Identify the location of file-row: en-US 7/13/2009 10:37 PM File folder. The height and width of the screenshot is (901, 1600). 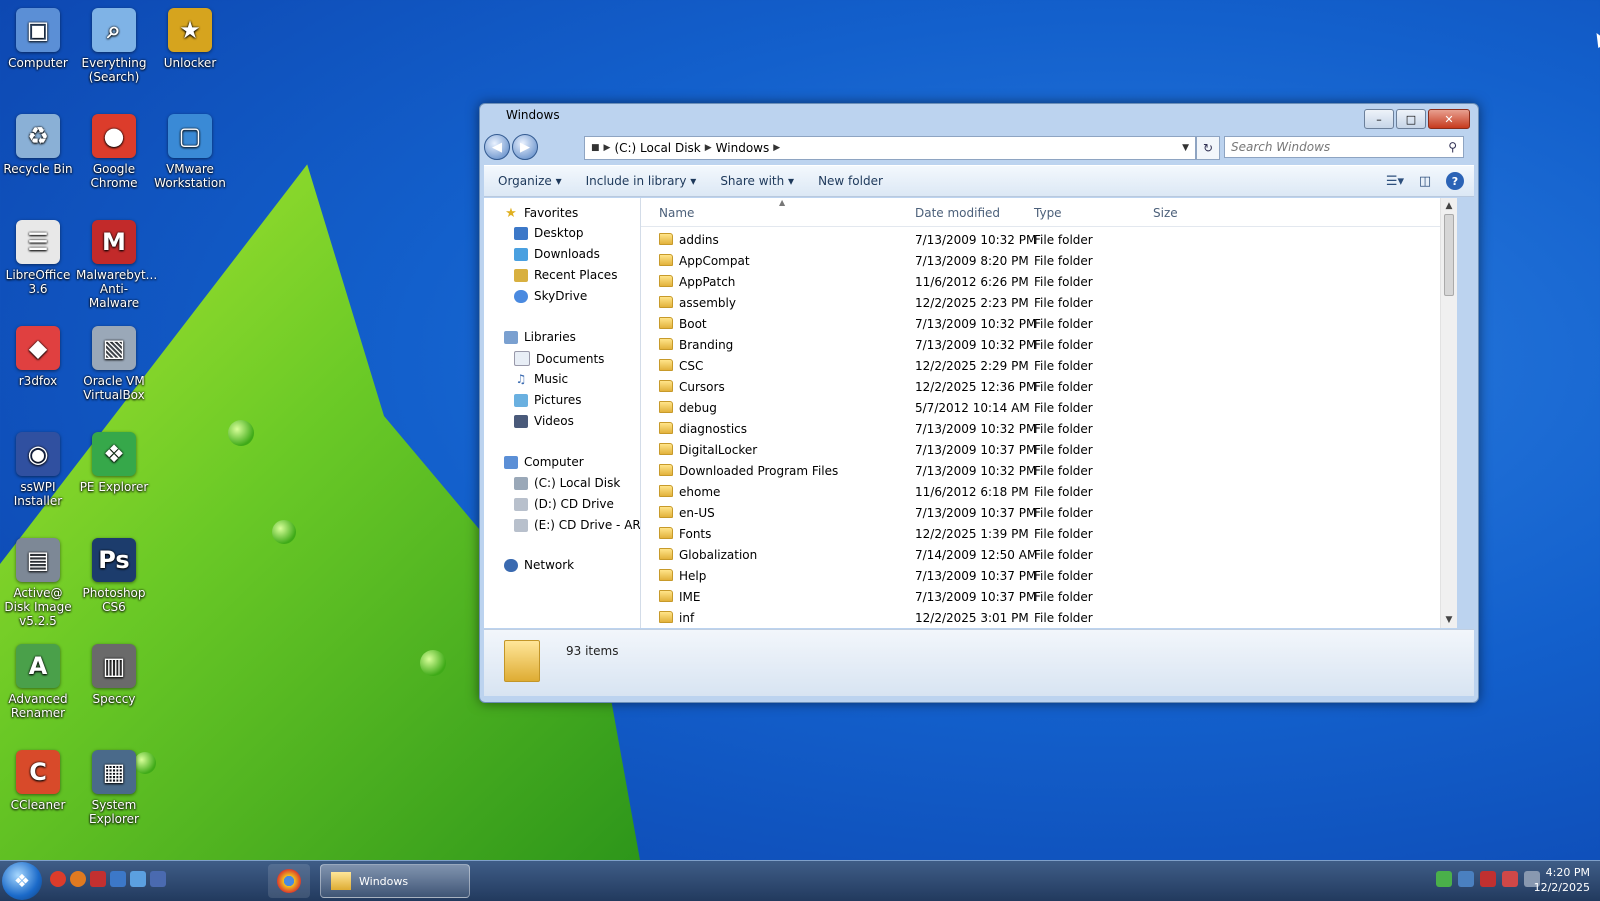
(1049, 513).